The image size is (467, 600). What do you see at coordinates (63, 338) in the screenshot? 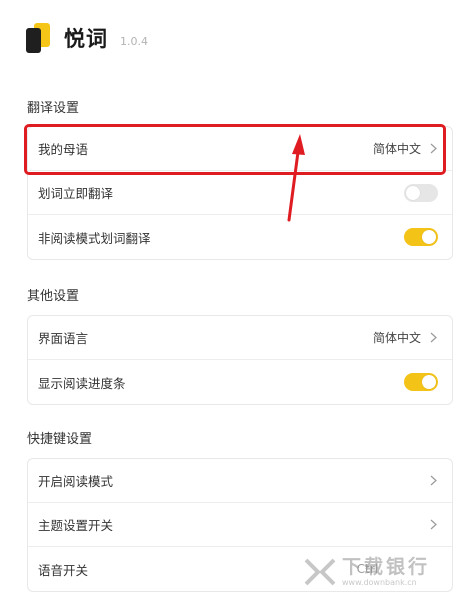
I see `row-label: 界面语言` at bounding box center [63, 338].